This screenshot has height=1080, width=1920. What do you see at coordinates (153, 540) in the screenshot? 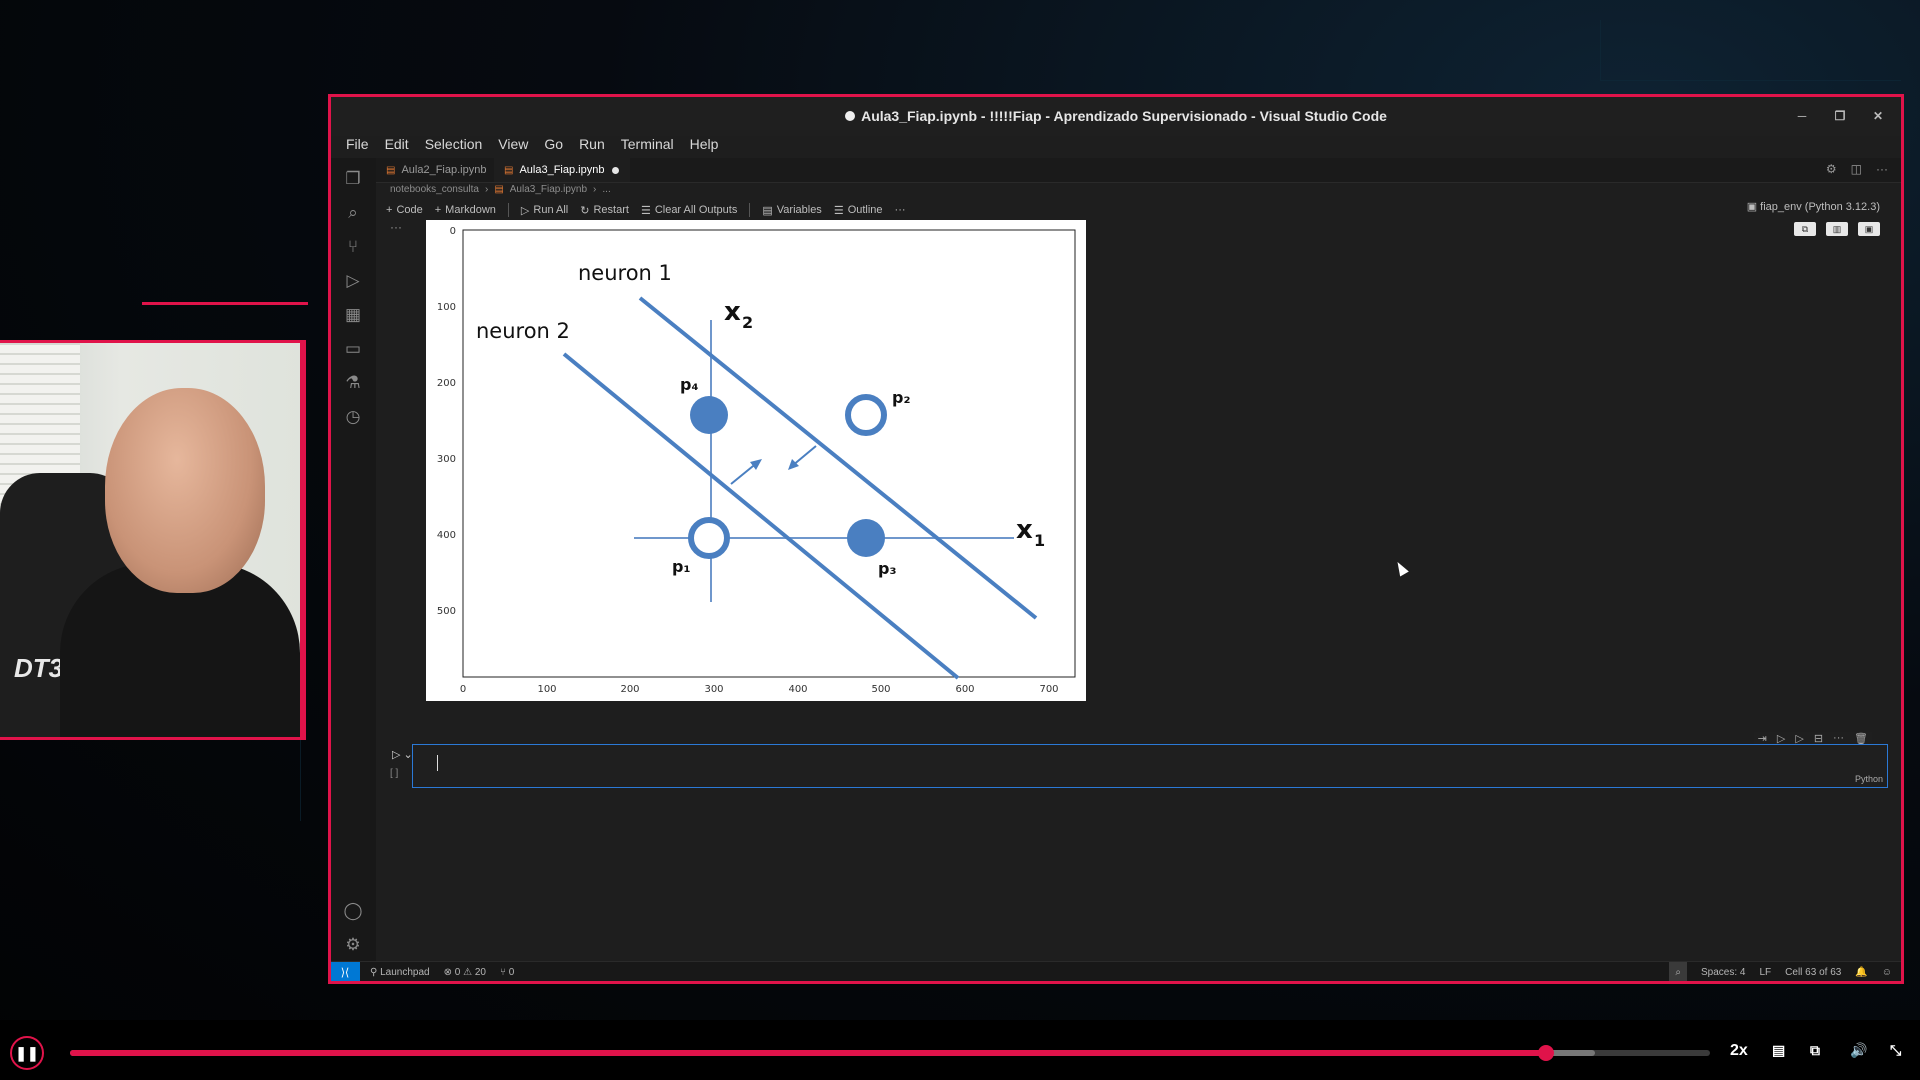
I see `webcam-overlay: DT3` at bounding box center [153, 540].